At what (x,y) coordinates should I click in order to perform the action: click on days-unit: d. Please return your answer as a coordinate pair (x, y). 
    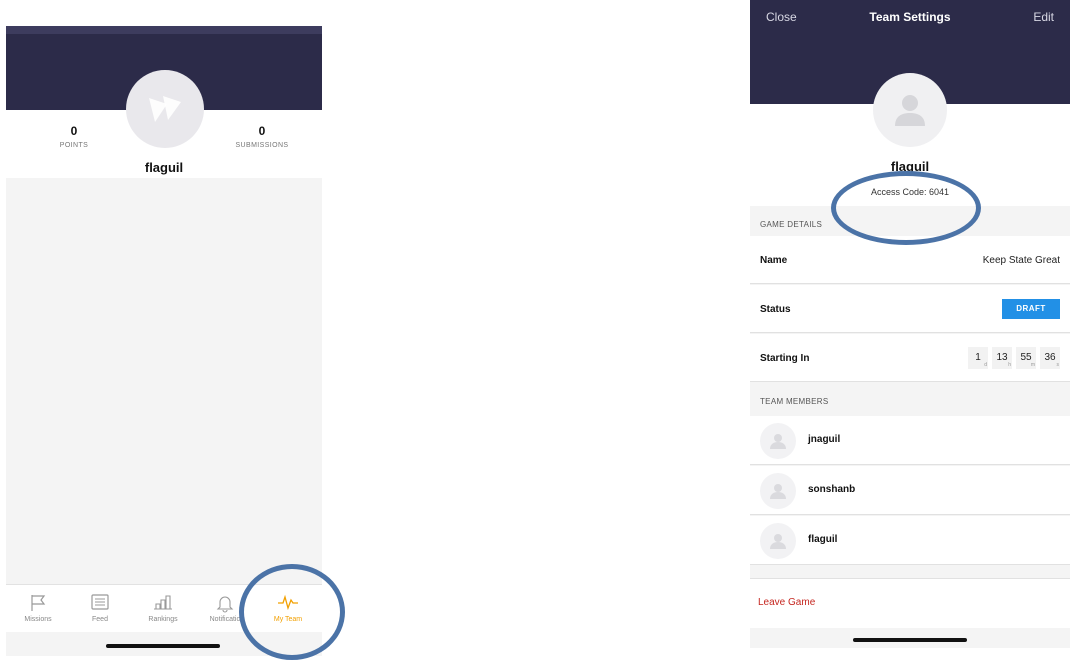
    Looking at the image, I should click on (985, 365).